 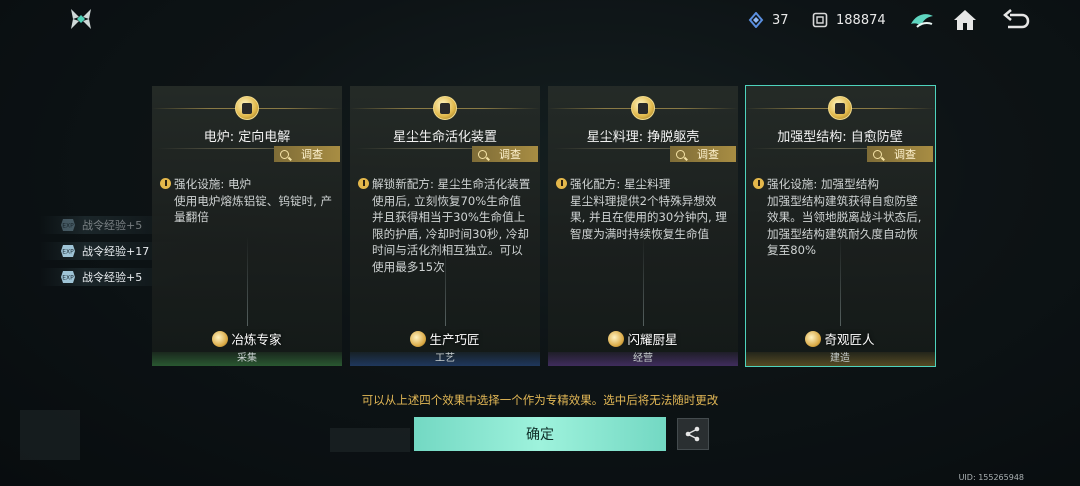 I want to click on coin-icon, so click(x=820, y=20).